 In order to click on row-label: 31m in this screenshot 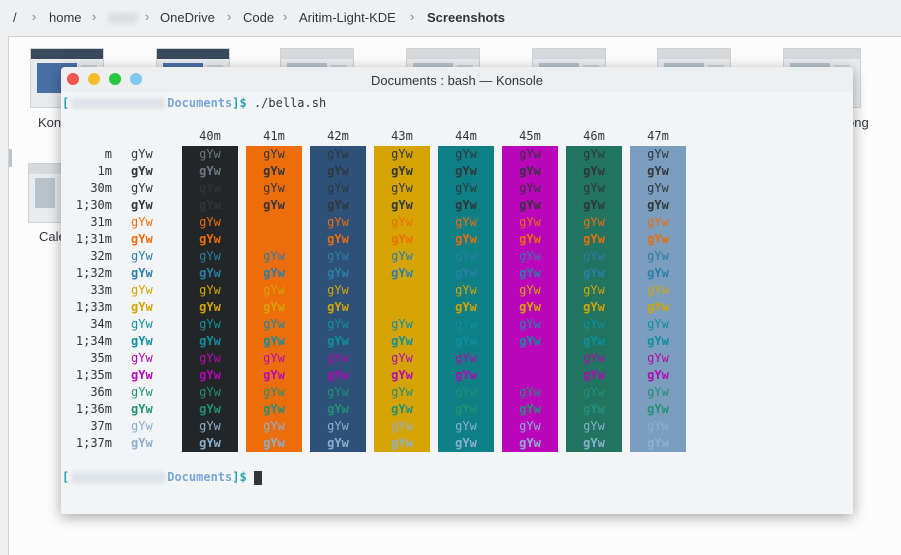, I will do `click(101, 222)`.